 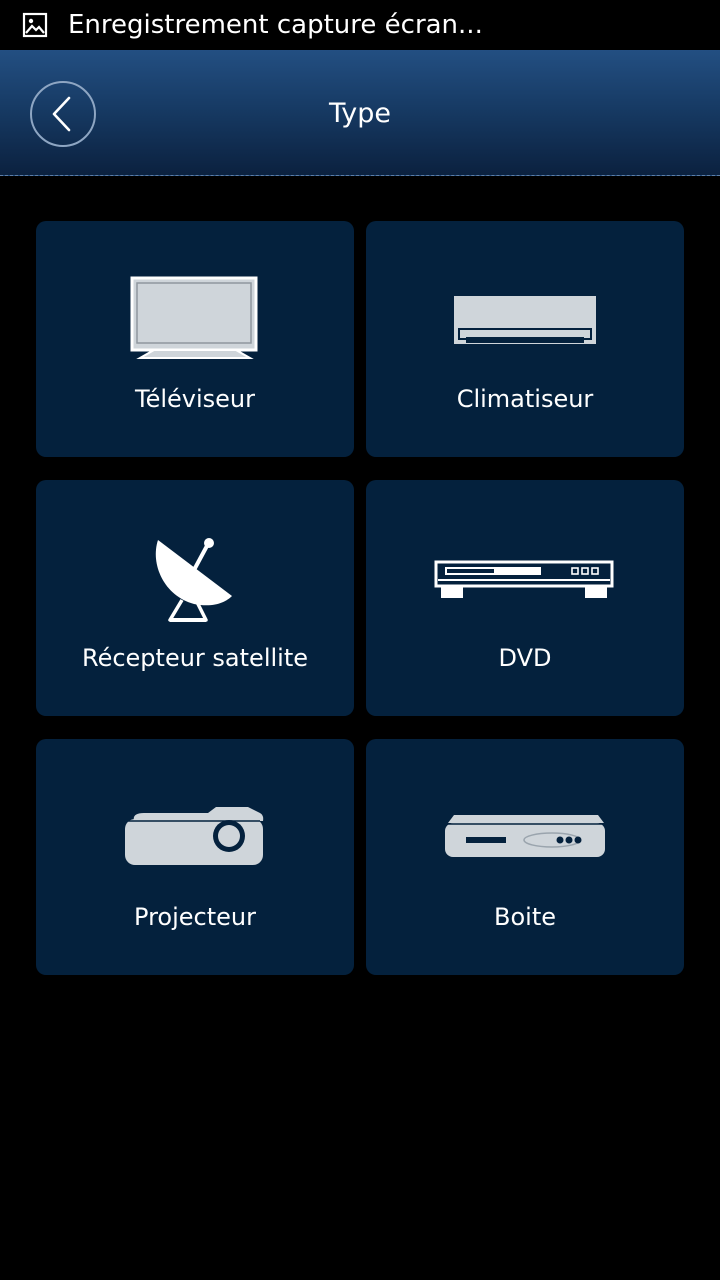 I want to click on device-card-dvd: DVD, so click(x=525, y=598).